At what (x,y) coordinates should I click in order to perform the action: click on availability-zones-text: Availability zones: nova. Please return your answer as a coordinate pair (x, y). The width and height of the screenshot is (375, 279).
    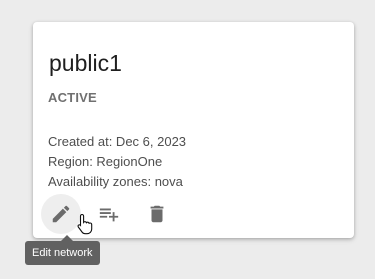
    Looking at the image, I should click on (115, 181).